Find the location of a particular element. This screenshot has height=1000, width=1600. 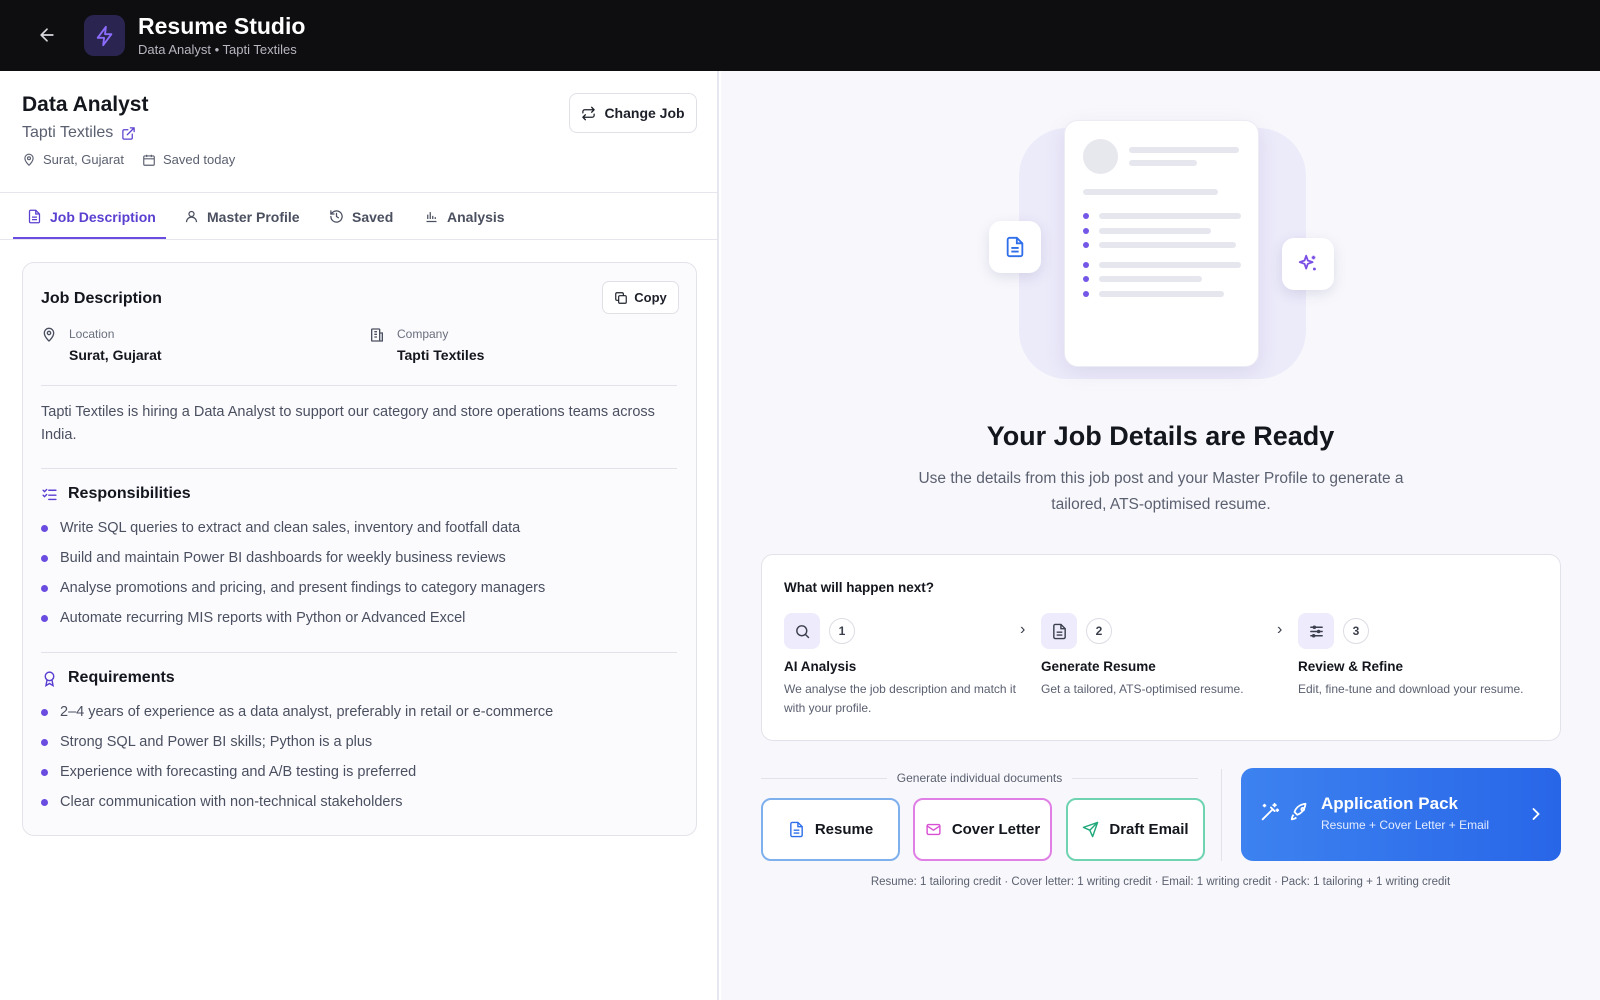

document-badge is located at coordinates (1015, 247).